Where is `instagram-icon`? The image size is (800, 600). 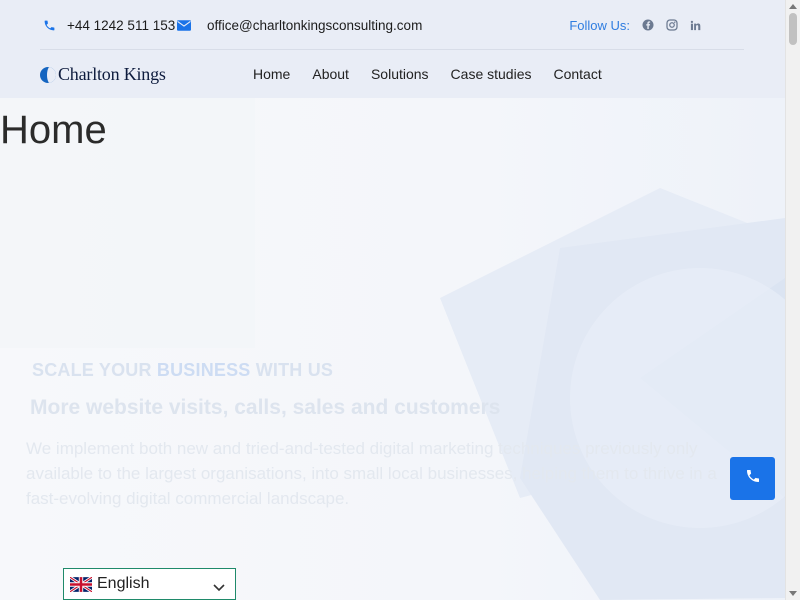
instagram-icon is located at coordinates (671, 25).